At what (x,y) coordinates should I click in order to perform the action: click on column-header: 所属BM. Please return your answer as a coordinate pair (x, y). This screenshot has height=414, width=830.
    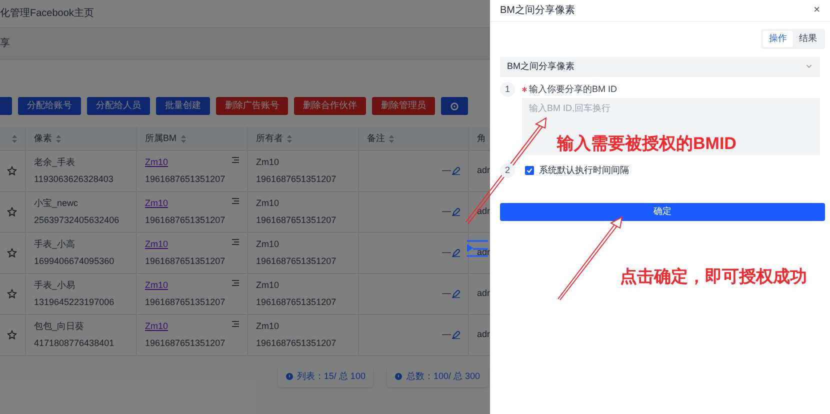
    Looking at the image, I should click on (160, 138).